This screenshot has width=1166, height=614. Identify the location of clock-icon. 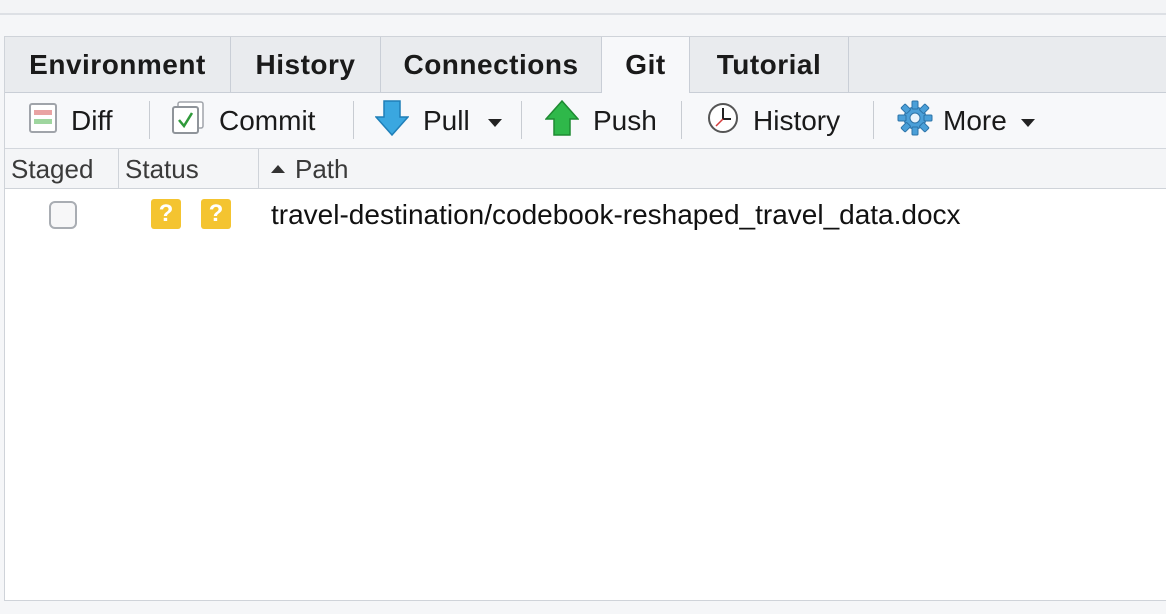
(723, 121).